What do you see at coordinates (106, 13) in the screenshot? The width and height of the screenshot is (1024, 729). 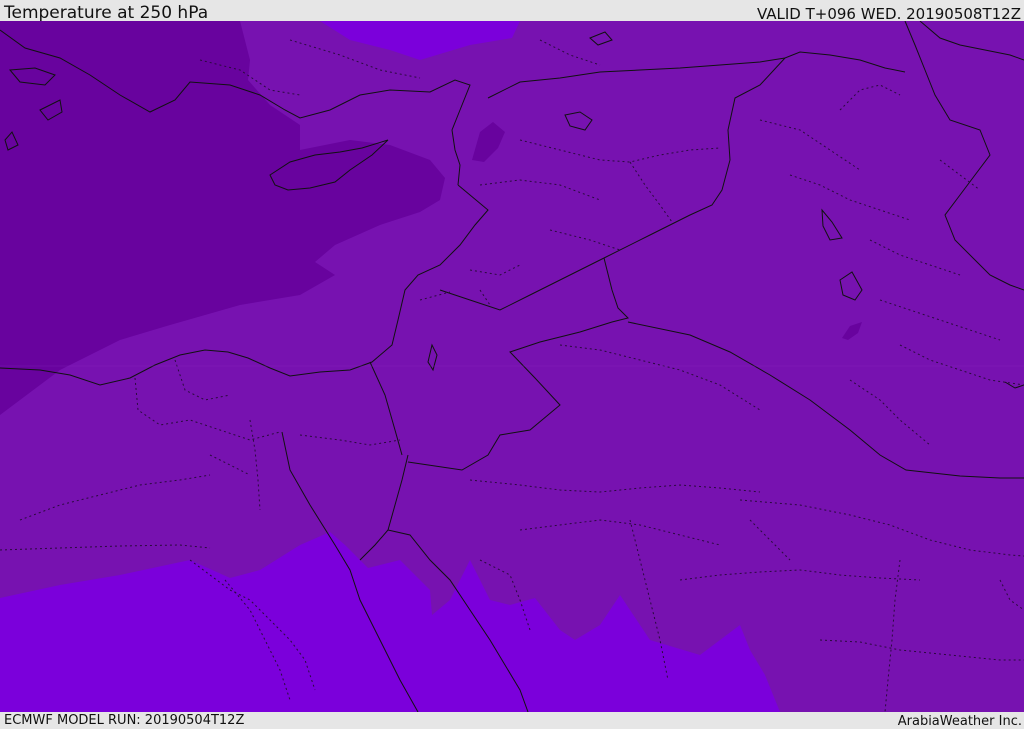 I see `map-title: Temperature at 250 hPa` at bounding box center [106, 13].